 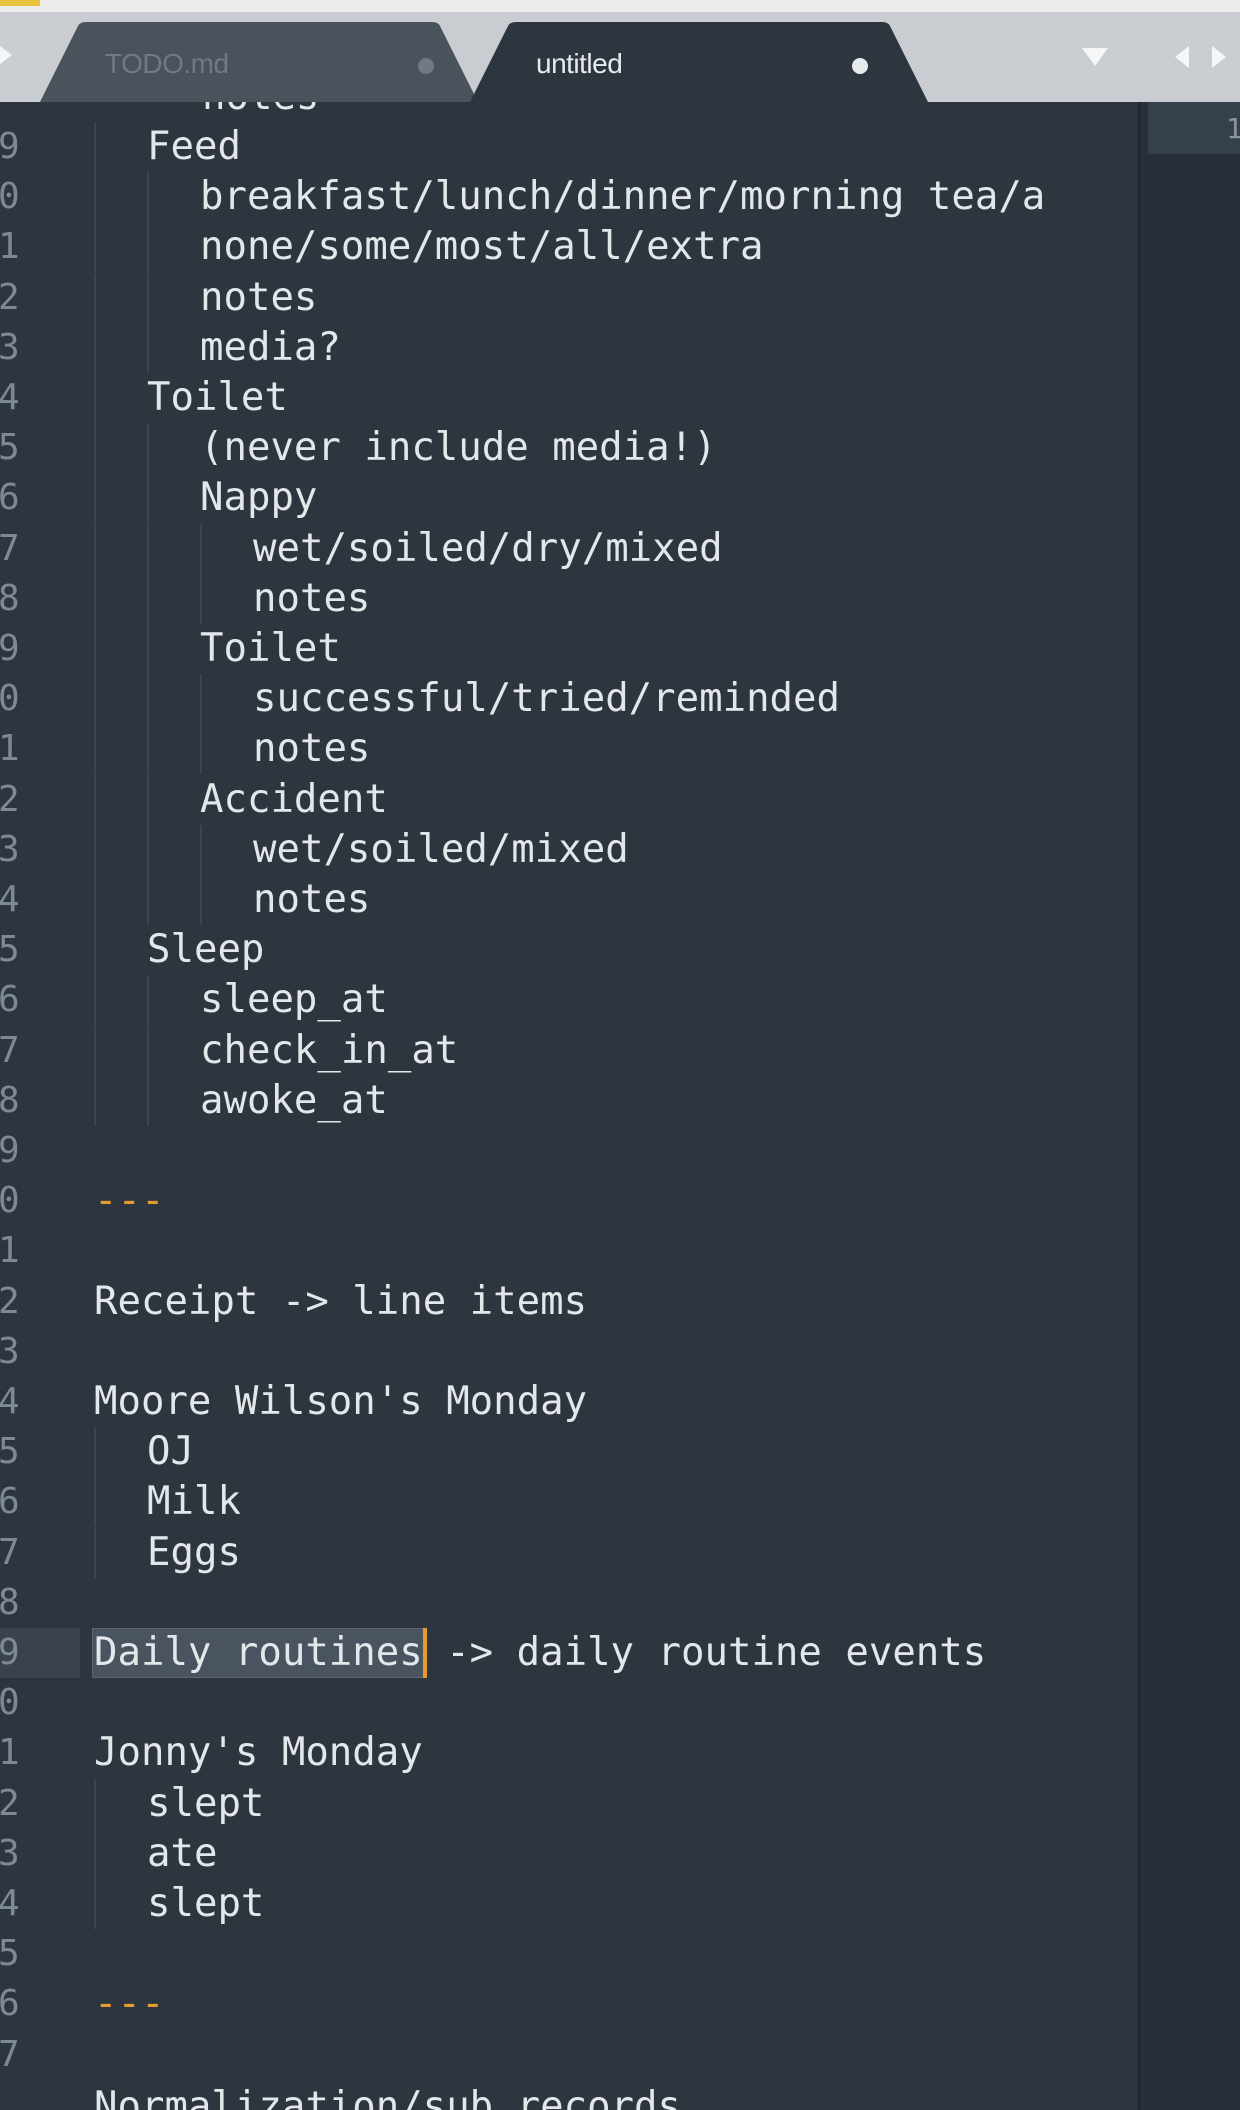 I want to click on editor-line: 6 Milk, so click(x=569, y=1502).